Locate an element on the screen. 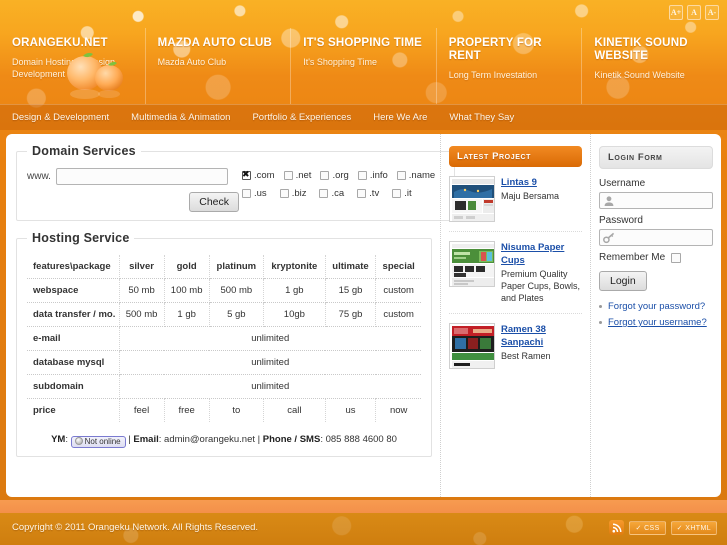 The height and width of the screenshot is (545, 727). checkbox-com is located at coordinates (246, 174).